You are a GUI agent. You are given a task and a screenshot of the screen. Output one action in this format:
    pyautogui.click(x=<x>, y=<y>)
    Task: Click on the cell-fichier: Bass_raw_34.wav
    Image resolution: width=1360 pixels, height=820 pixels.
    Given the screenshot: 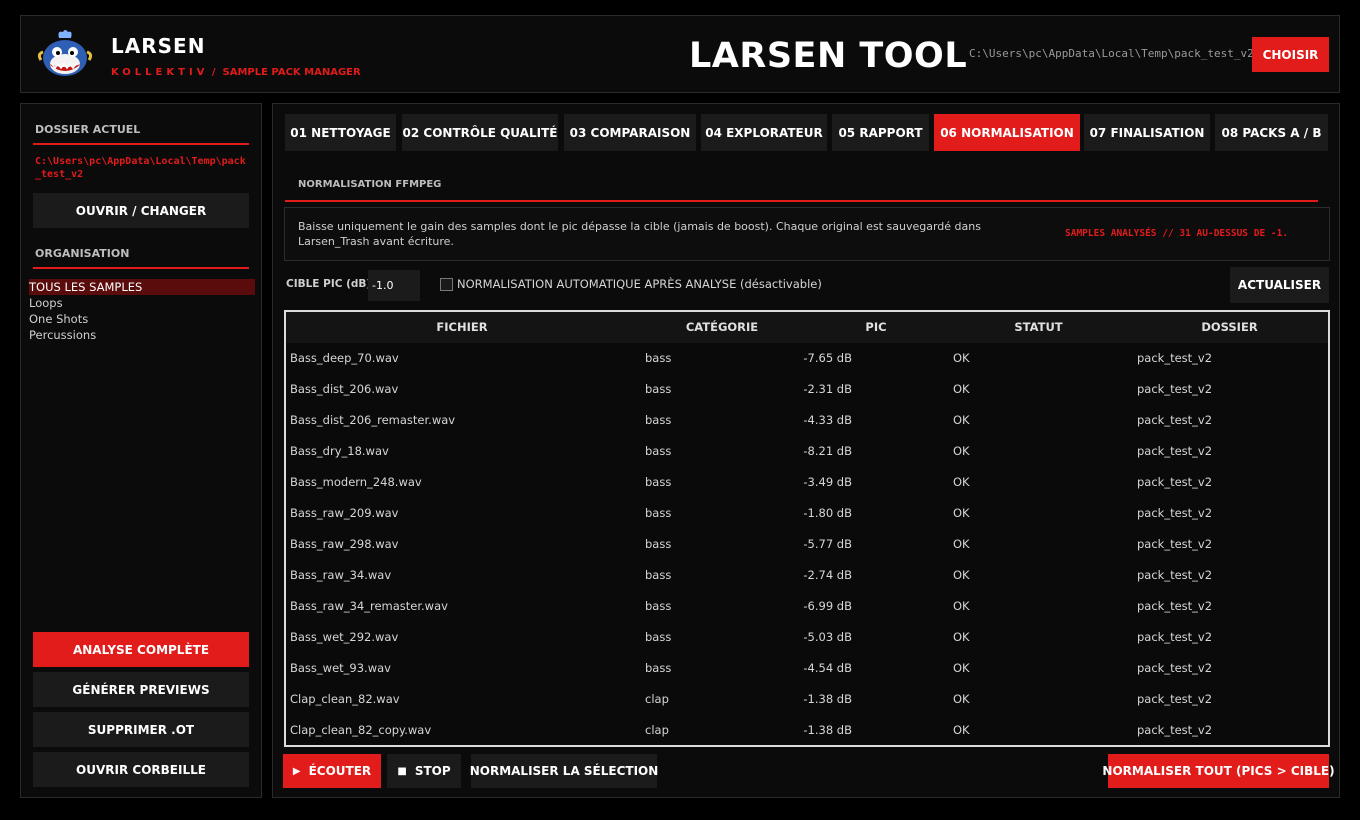 What is the action you would take?
    pyautogui.click(x=341, y=575)
    